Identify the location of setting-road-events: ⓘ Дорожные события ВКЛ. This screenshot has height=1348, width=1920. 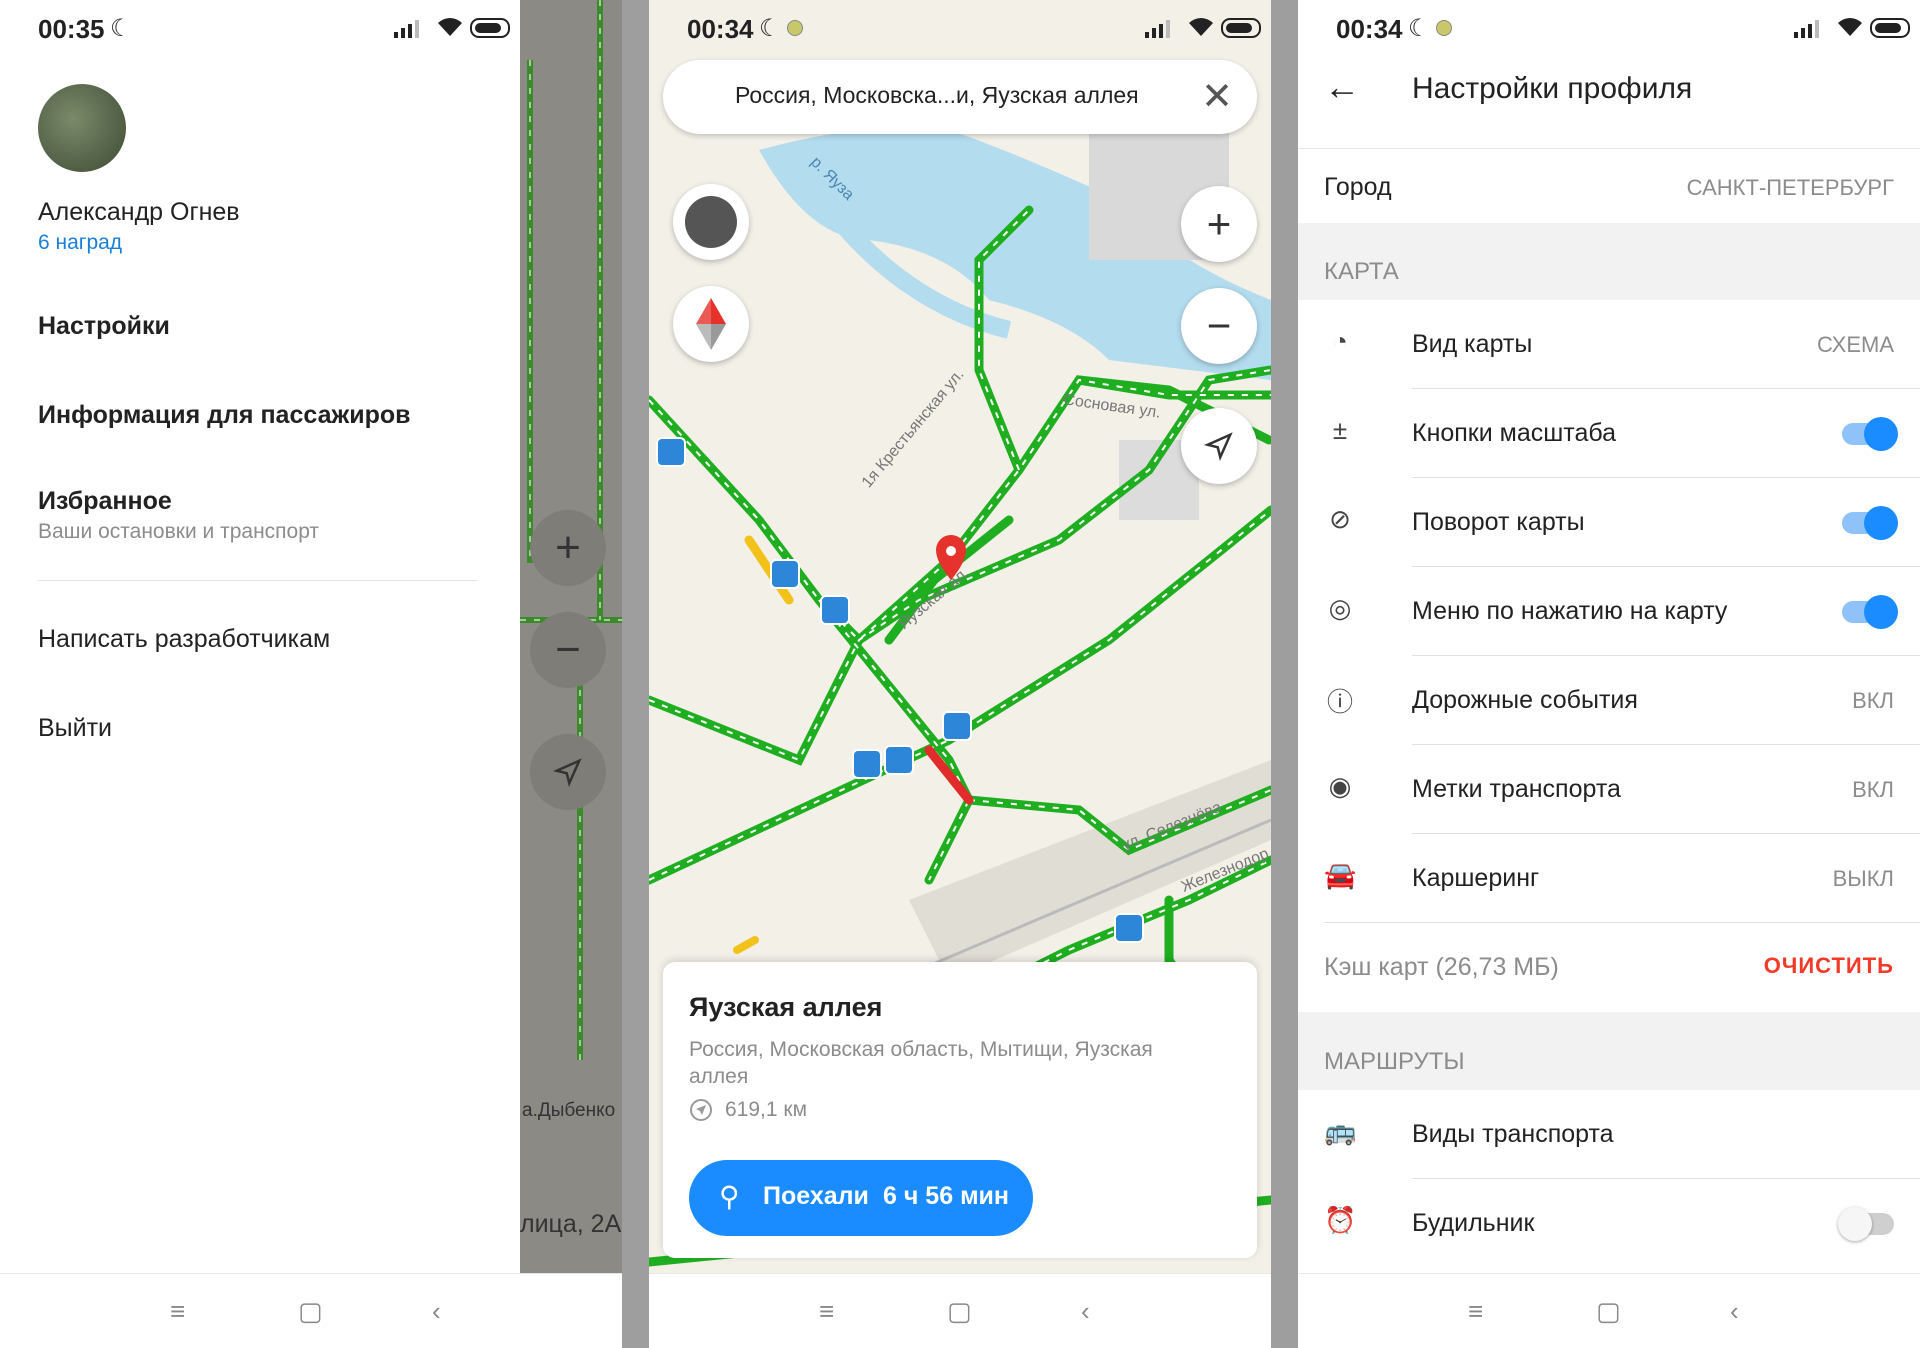
(1609, 700).